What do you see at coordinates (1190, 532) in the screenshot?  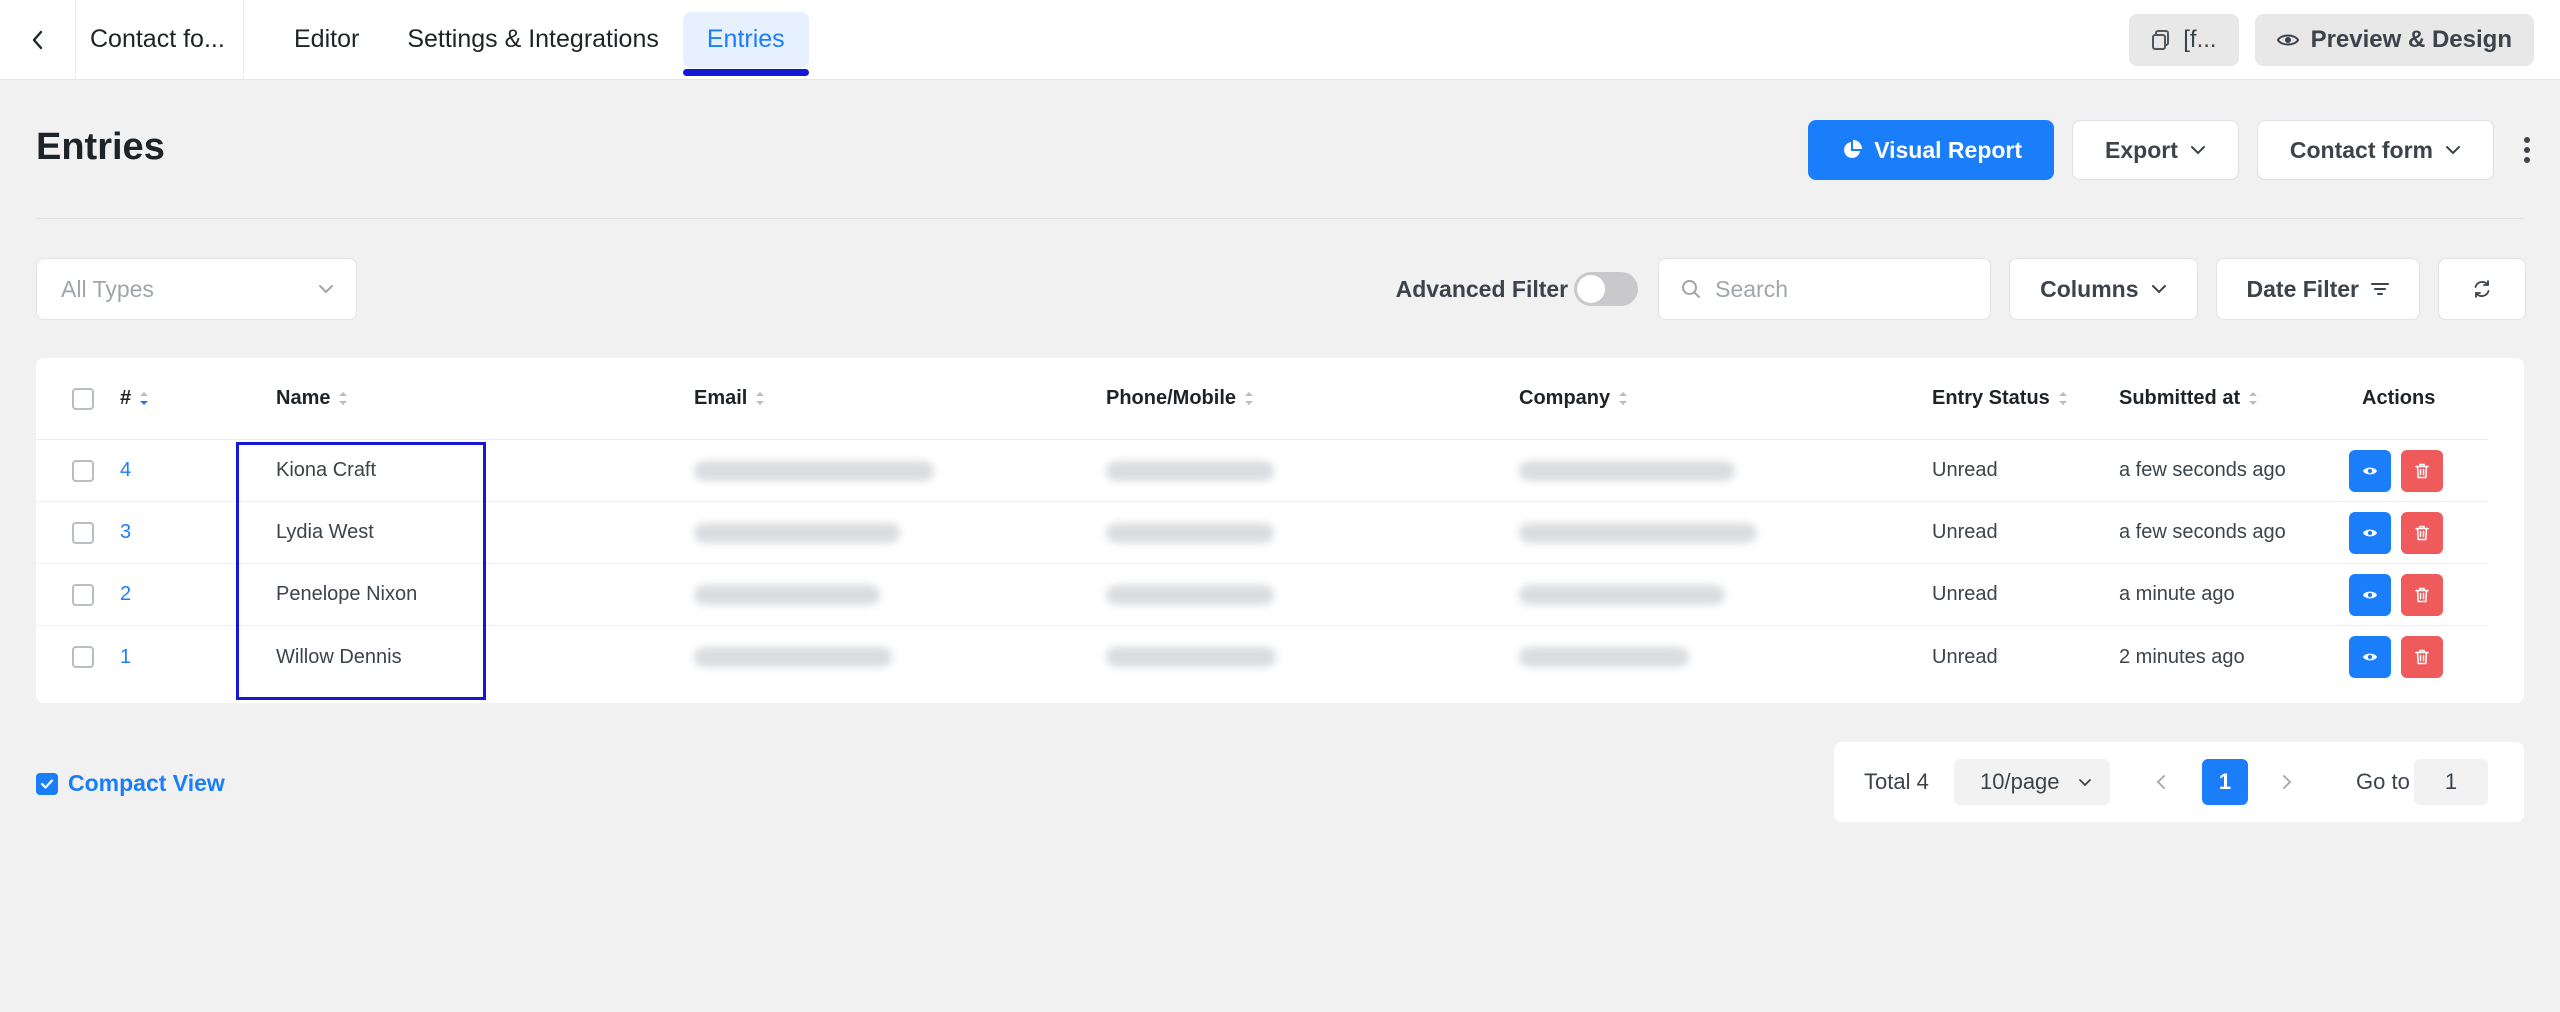 I see `entry-phone-redacted` at bounding box center [1190, 532].